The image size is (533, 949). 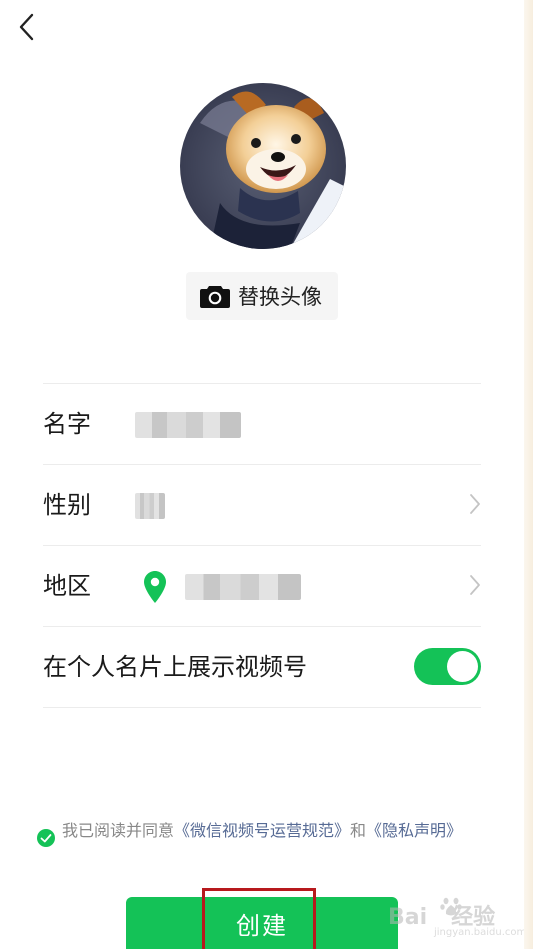 I want to click on agreement-prefix: 我已阅读并同意, so click(x=118, y=830).